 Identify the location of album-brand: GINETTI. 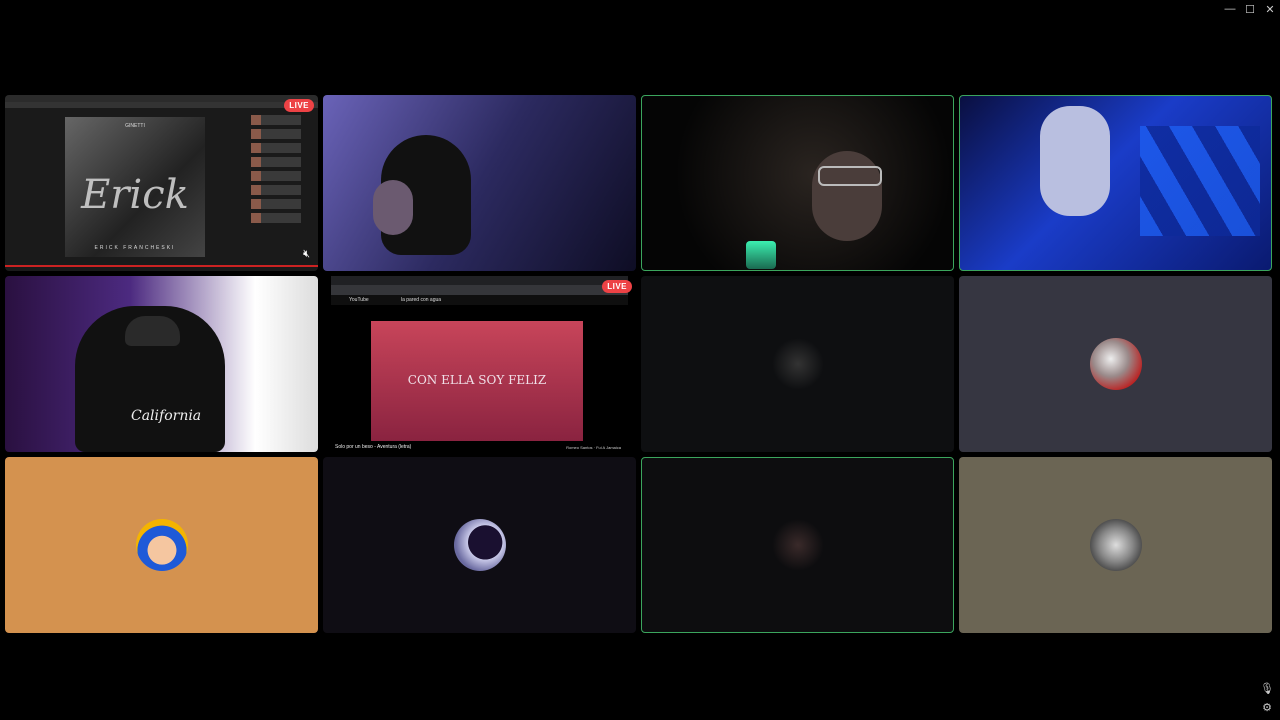
(135, 126).